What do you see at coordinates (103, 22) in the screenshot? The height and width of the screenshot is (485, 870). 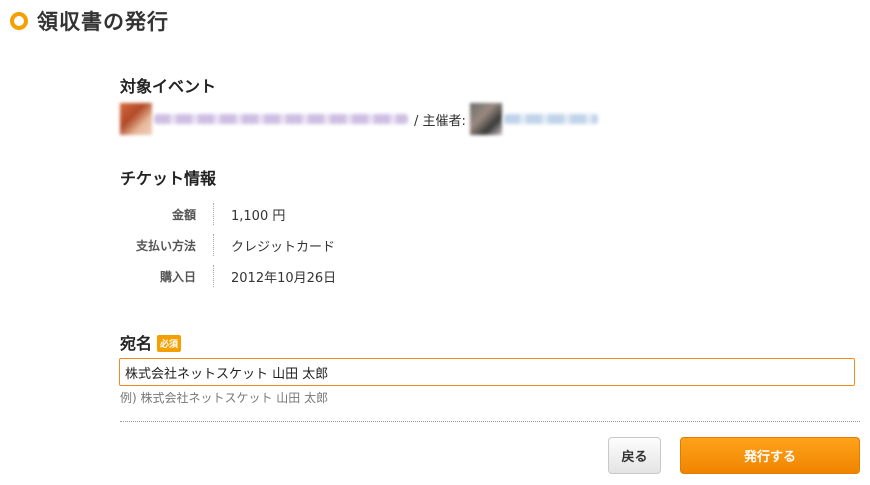 I see `page-title: 領収書の発行` at bounding box center [103, 22].